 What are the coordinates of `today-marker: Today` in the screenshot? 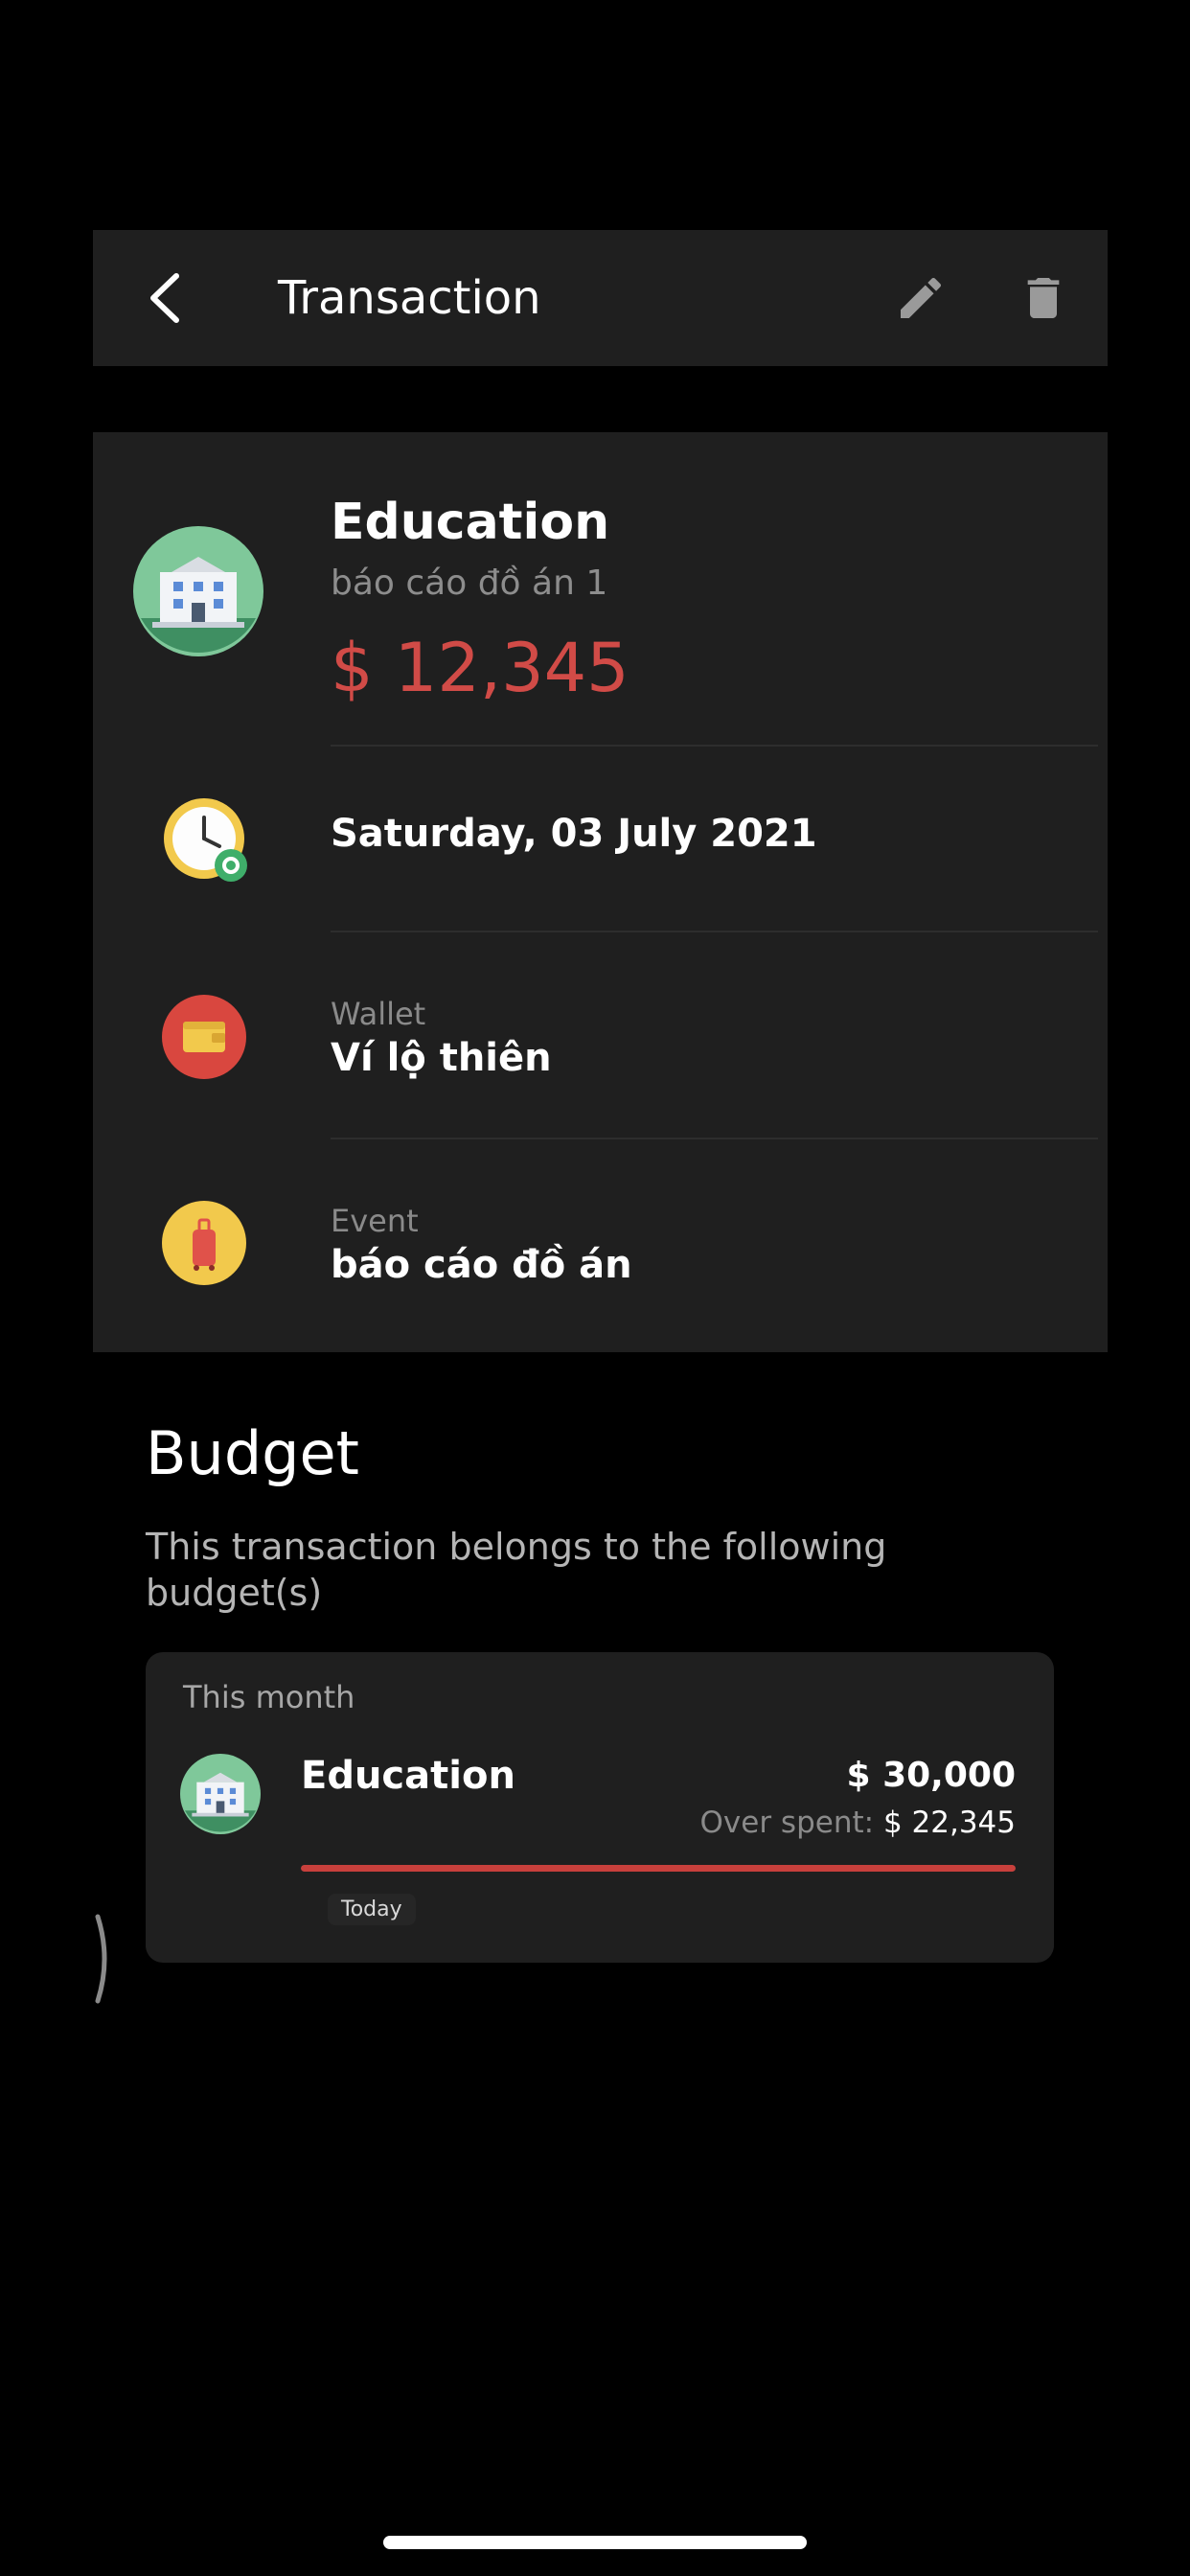 It's located at (372, 1909).